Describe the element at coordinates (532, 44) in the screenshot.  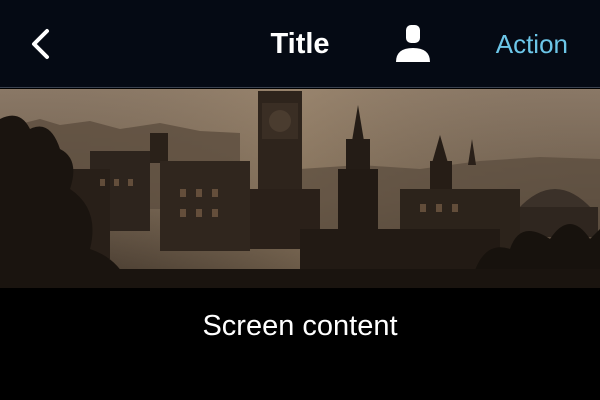
I see `action-button: Action` at that location.